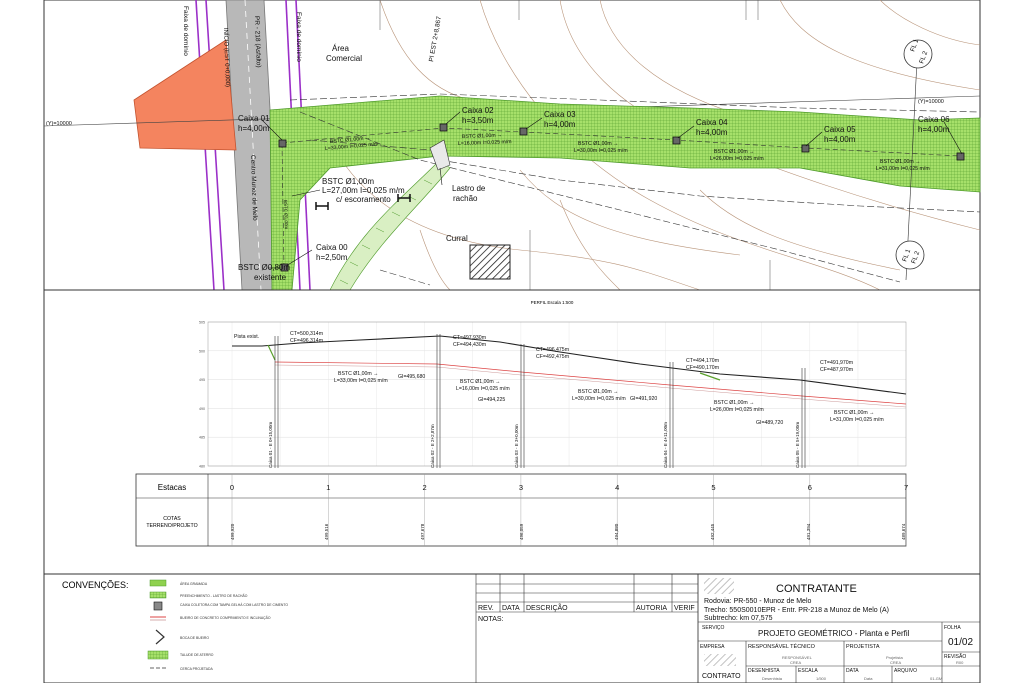 The image size is (1024, 683). Describe the element at coordinates (202, 323) in the screenshot. I see `y-tick-label: 505` at that location.